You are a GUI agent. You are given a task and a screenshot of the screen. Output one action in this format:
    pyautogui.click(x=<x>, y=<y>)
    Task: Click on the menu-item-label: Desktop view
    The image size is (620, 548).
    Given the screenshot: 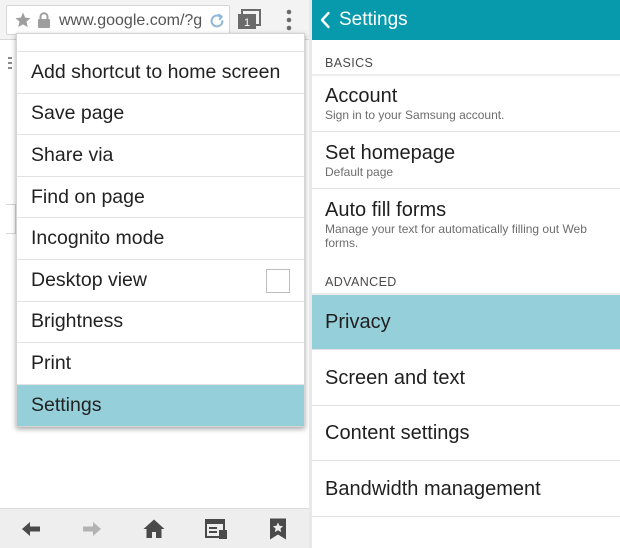 What is the action you would take?
    pyautogui.click(x=89, y=279)
    